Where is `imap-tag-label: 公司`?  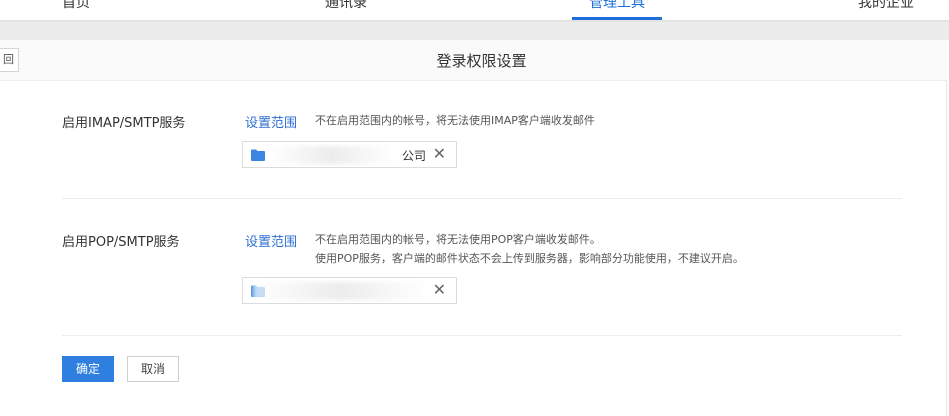
imap-tag-label: 公司 is located at coordinates (414, 156).